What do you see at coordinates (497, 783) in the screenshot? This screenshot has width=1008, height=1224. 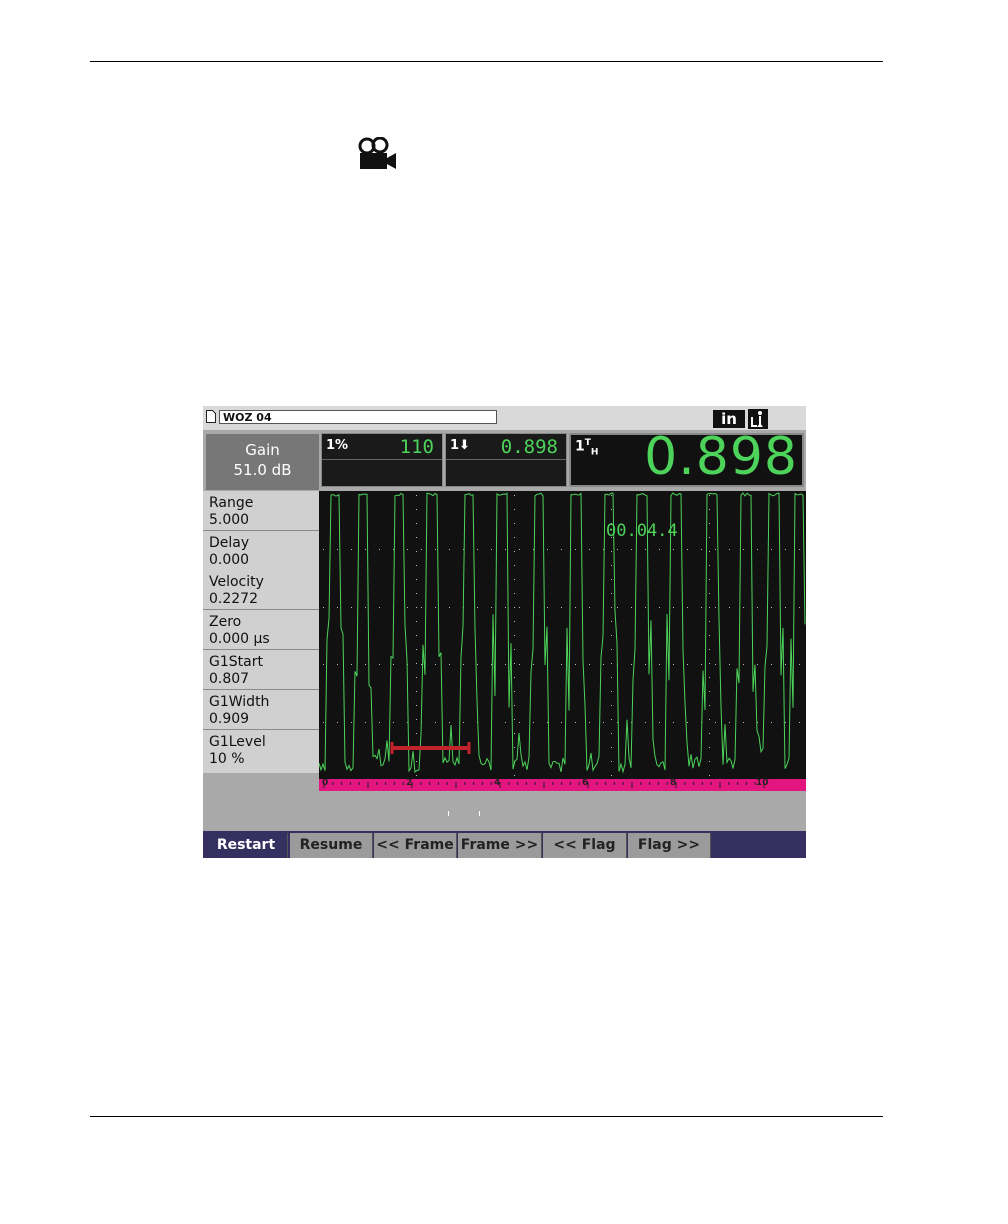 I see `scale-label: 4` at bounding box center [497, 783].